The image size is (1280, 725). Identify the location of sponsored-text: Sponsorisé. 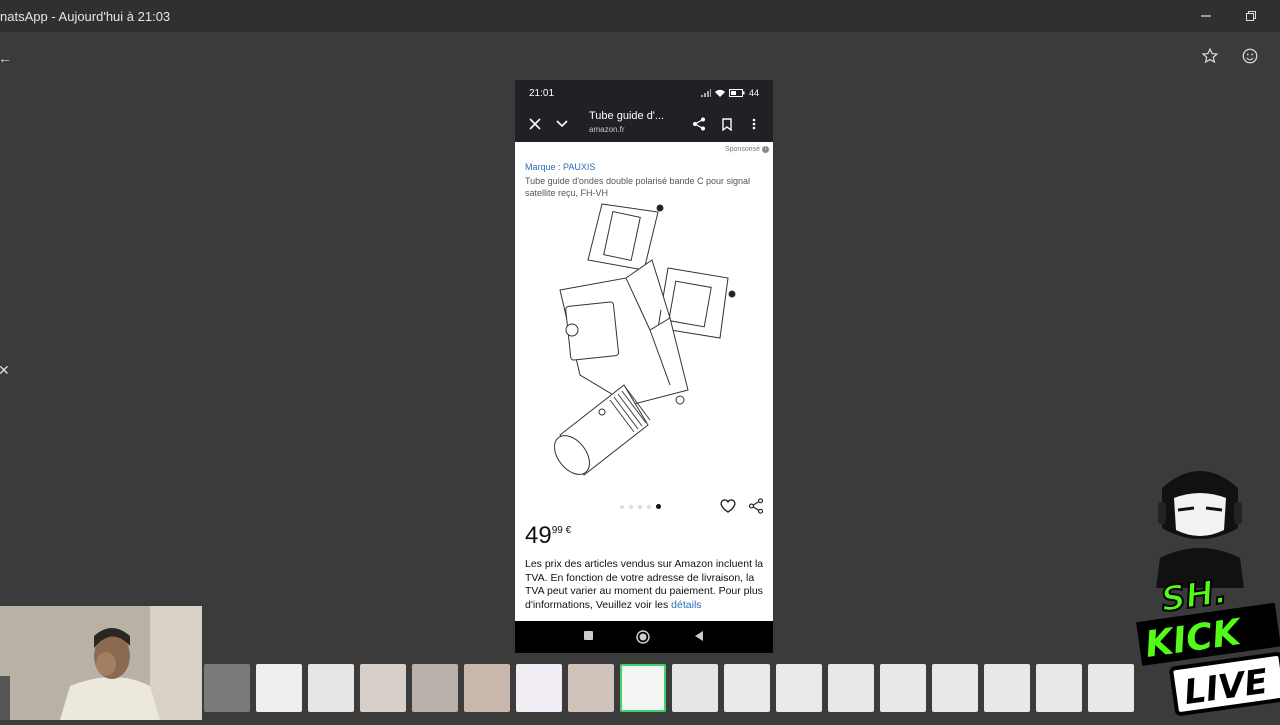
(742, 149).